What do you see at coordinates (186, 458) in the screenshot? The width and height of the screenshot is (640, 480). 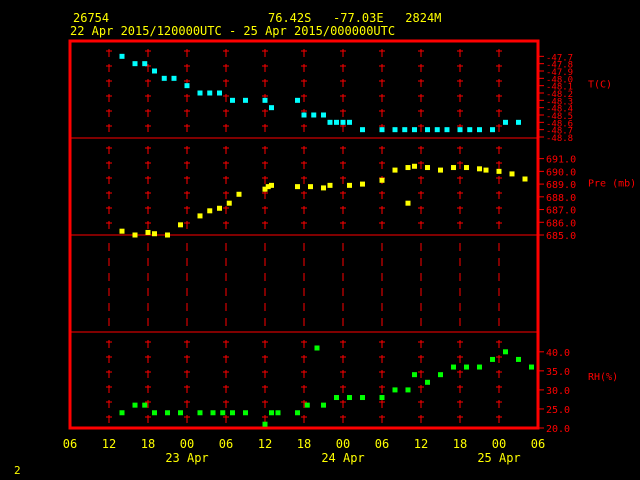 I see `x-date-label: 23 Apr` at bounding box center [186, 458].